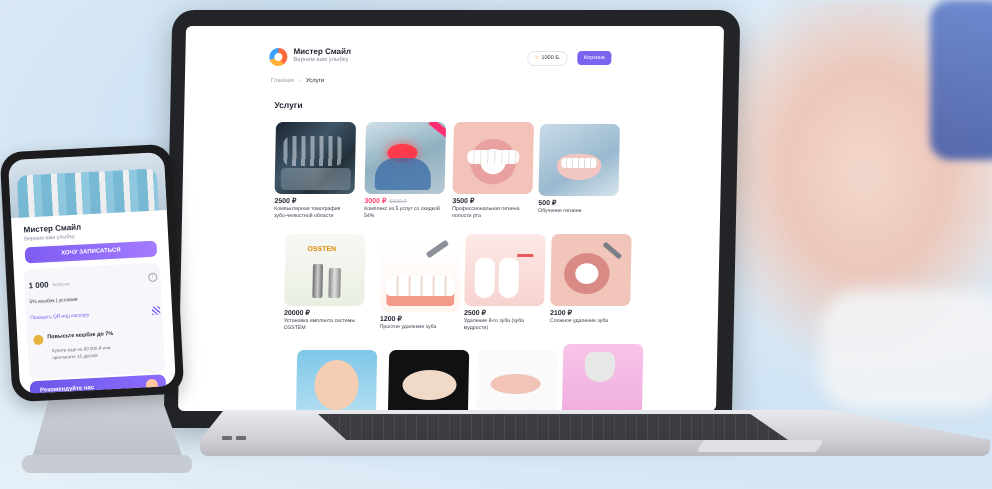 The image size is (992, 489). I want to click on breadcrumb: Главная › Услуги, so click(297, 81).